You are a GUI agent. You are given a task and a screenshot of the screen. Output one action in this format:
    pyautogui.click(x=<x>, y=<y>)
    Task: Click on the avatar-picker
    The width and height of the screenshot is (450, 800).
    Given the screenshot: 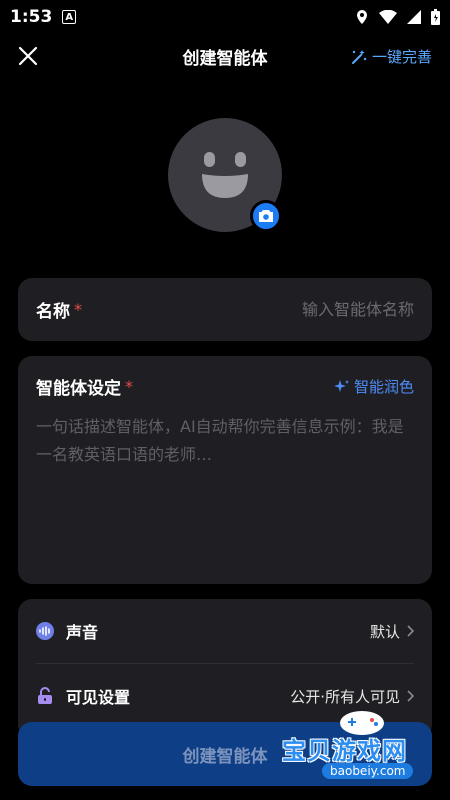 What is the action you would take?
    pyautogui.click(x=225, y=175)
    